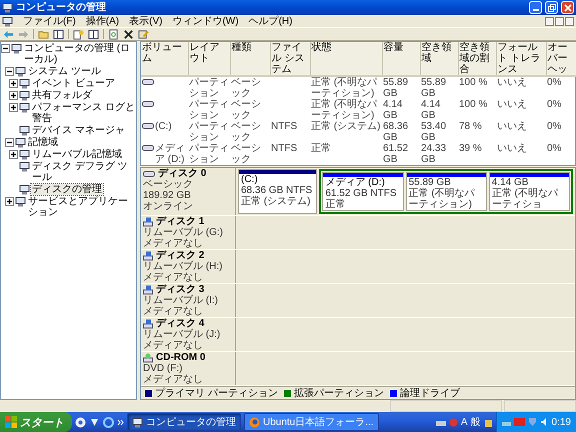 This screenshot has height=432, width=576. I want to click on table-cell: 55.89 GB, so click(395, 88).